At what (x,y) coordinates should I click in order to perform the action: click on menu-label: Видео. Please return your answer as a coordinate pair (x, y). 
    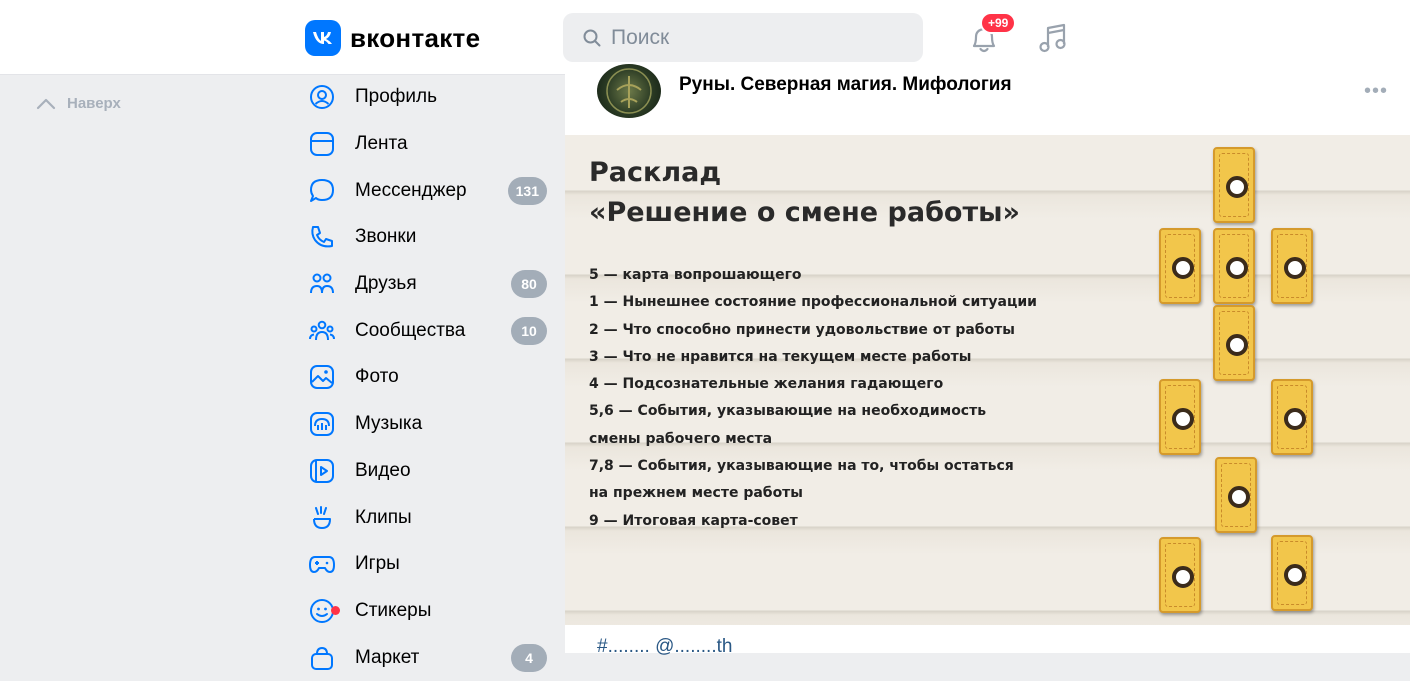
    Looking at the image, I should click on (383, 470).